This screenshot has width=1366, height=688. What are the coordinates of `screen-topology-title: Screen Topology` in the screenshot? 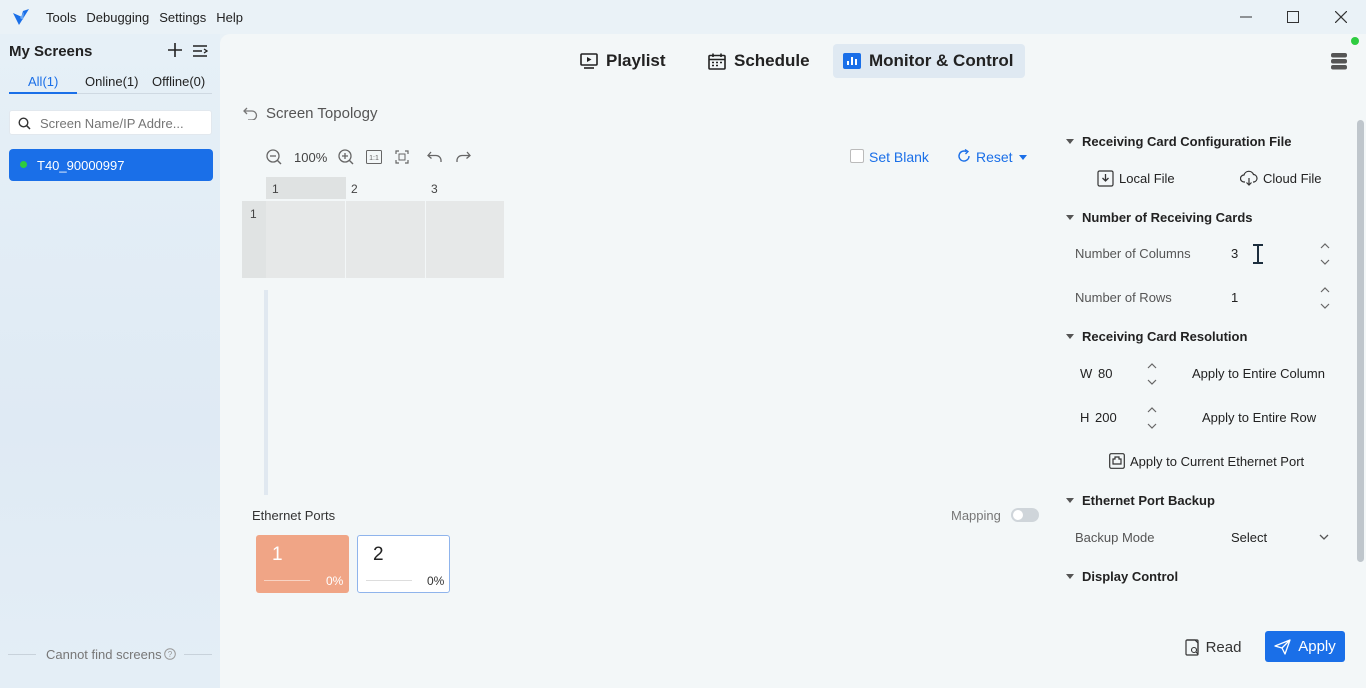 It's located at (322, 113).